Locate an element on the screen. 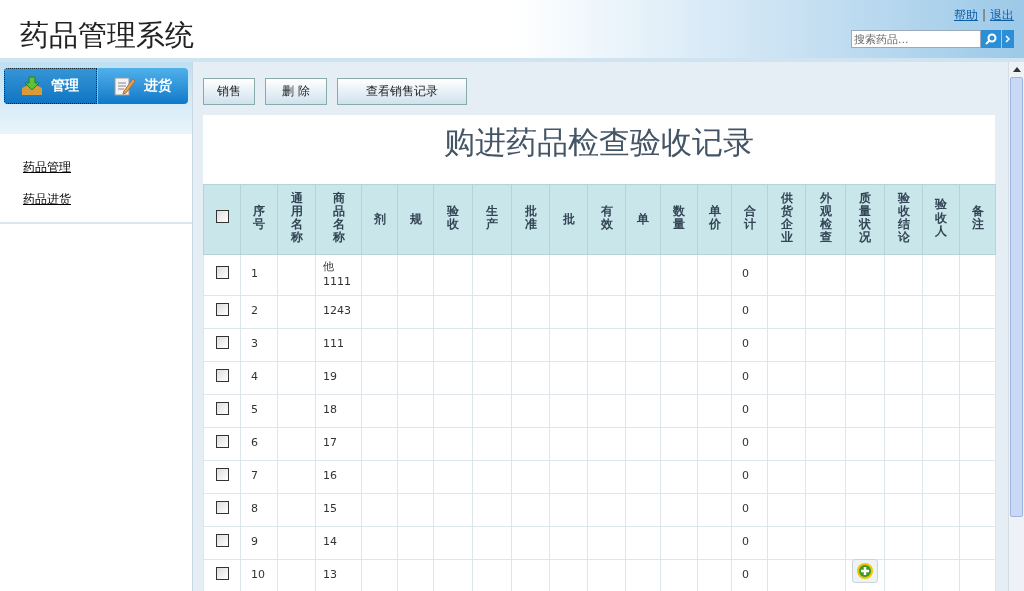  column-header: 批 is located at coordinates (568, 220).